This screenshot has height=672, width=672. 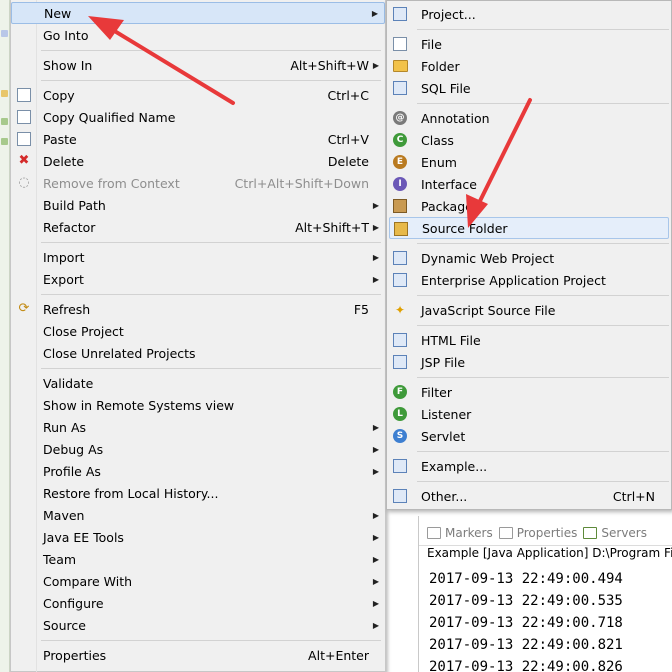 What do you see at coordinates (529, 496) in the screenshot?
I see `new-submenu-item-other: Other... Ctrl+N` at bounding box center [529, 496].